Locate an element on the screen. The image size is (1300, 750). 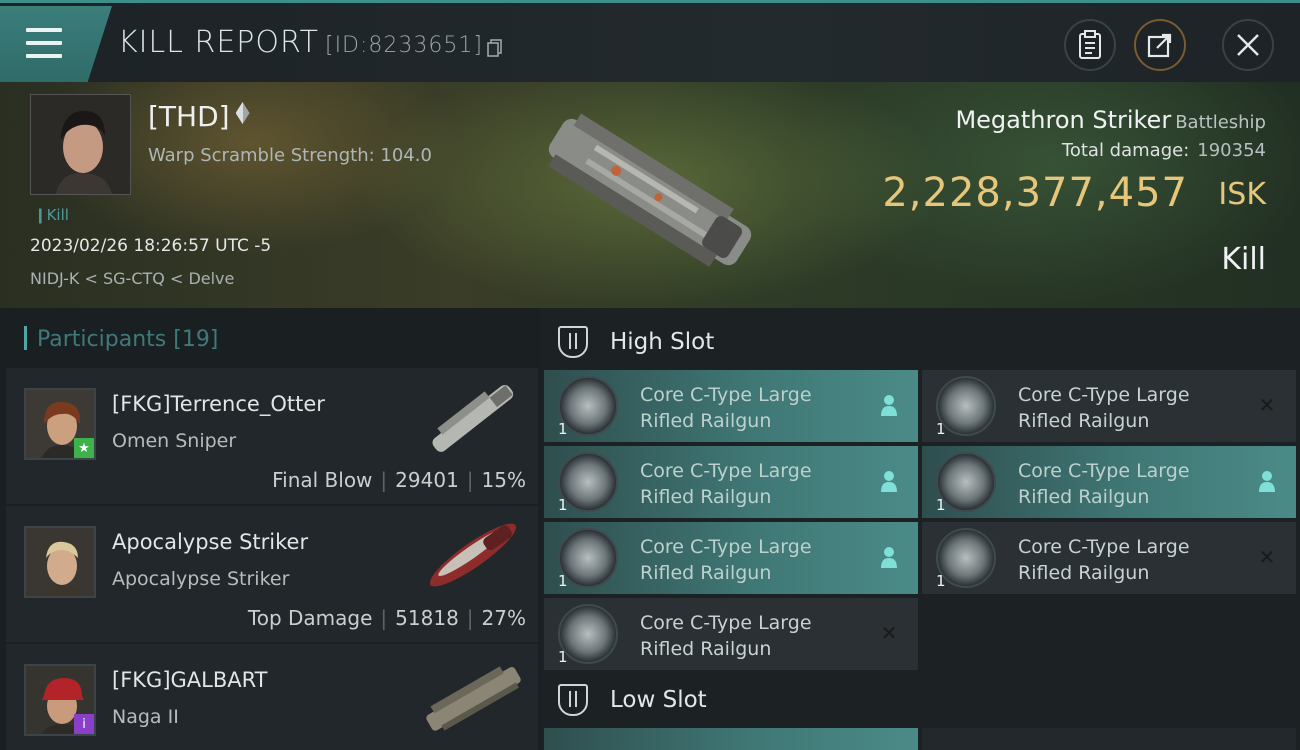
participant-name: Apocalypse Striker is located at coordinates (210, 542).